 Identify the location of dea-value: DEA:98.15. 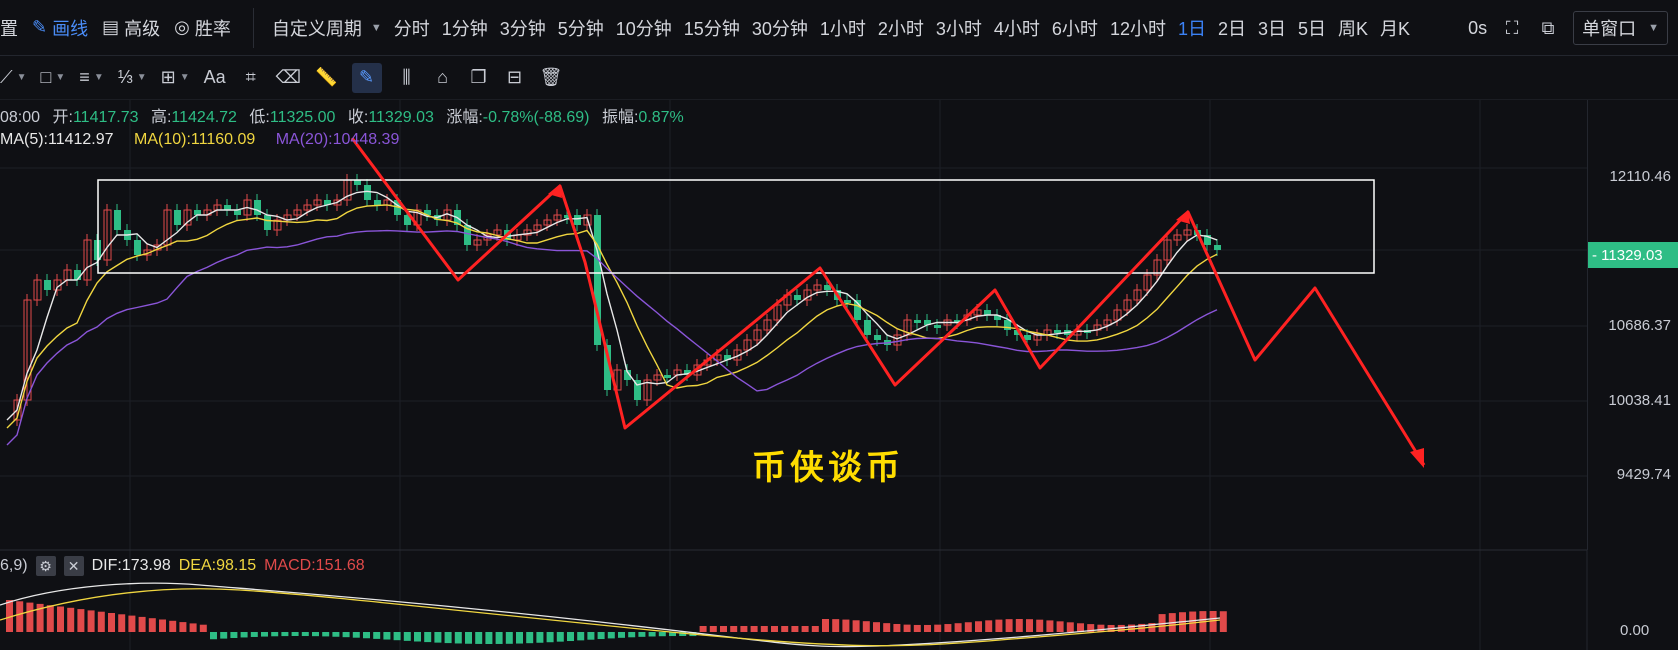
(217, 565).